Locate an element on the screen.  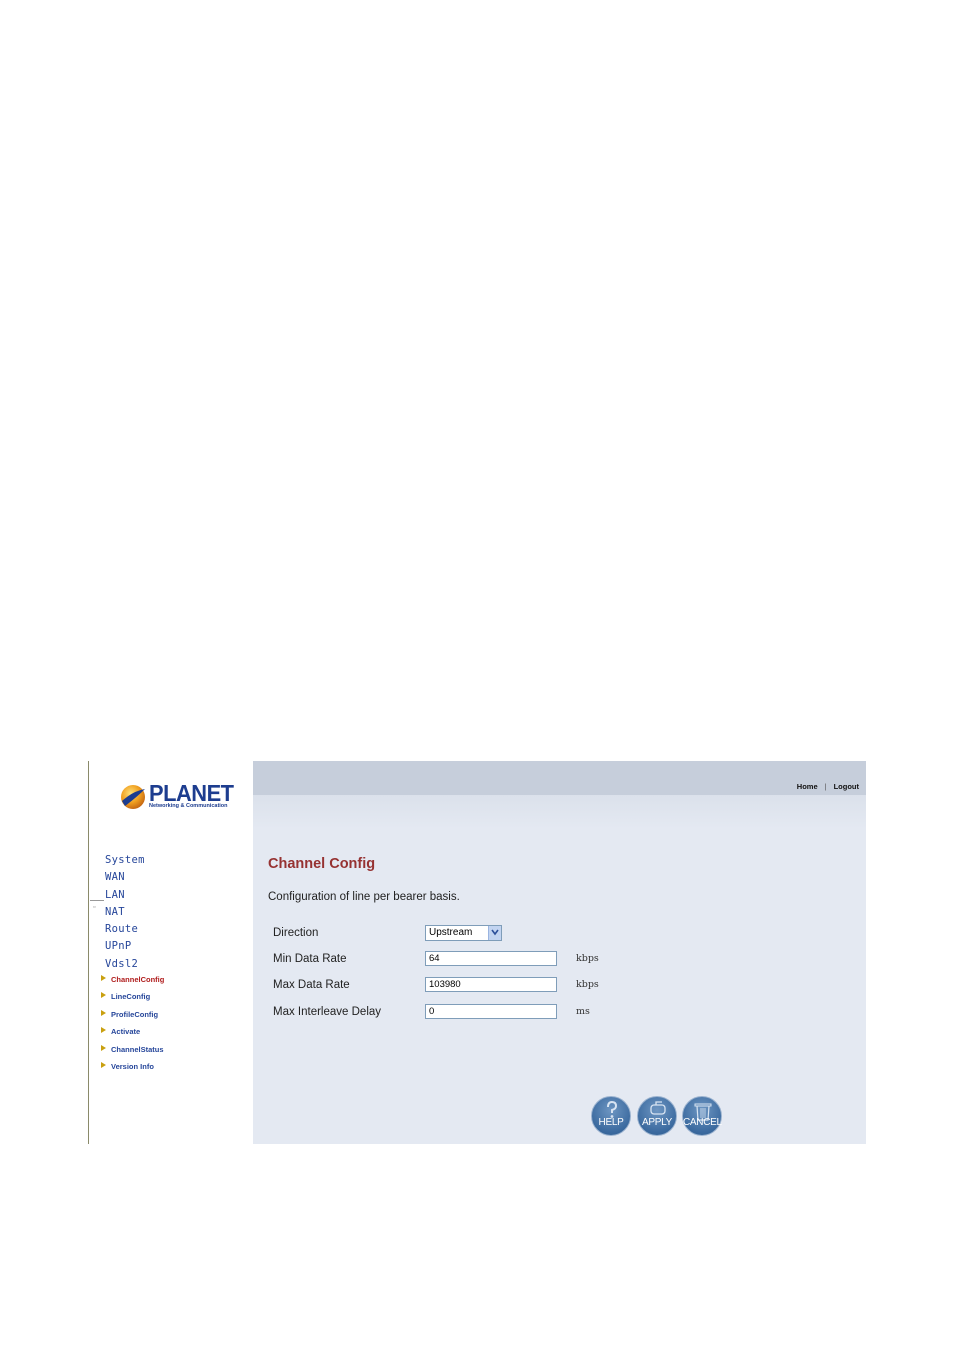
cancel-button: CANCEL is located at coordinates (702, 1116).